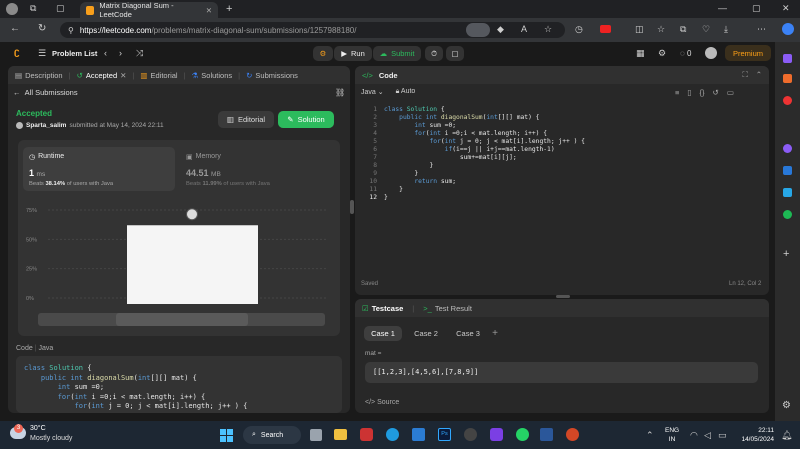 This screenshot has height=449, width=800. I want to click on weather-temp: 30°C, so click(38, 428).